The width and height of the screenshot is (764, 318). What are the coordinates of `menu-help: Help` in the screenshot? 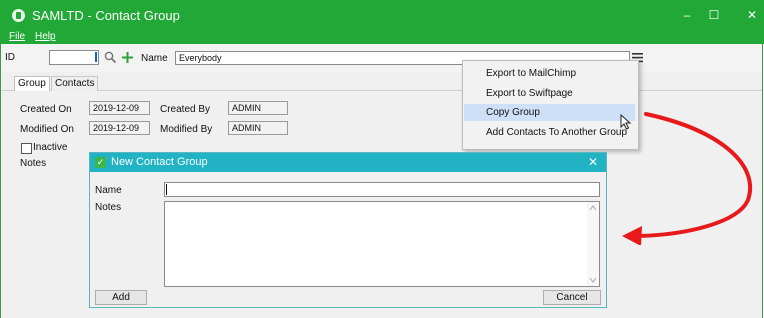 It's located at (45, 36).